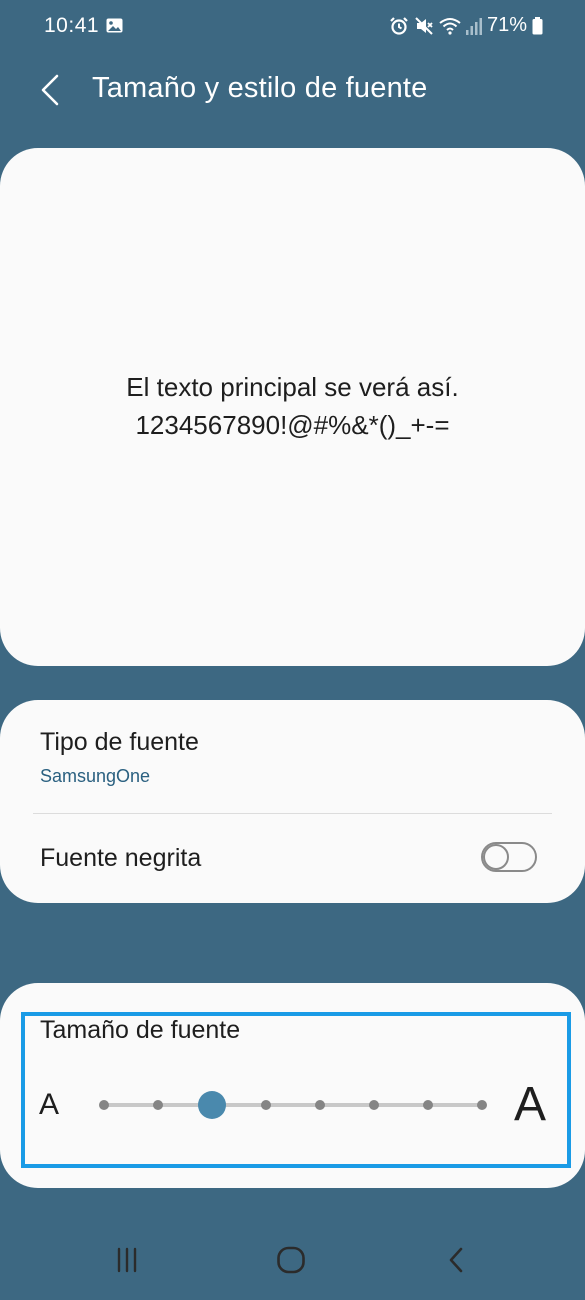 Image resolution: width=585 pixels, height=1300 pixels. Describe the element at coordinates (293, 1105) in the screenshot. I see `font-size-slider` at that location.